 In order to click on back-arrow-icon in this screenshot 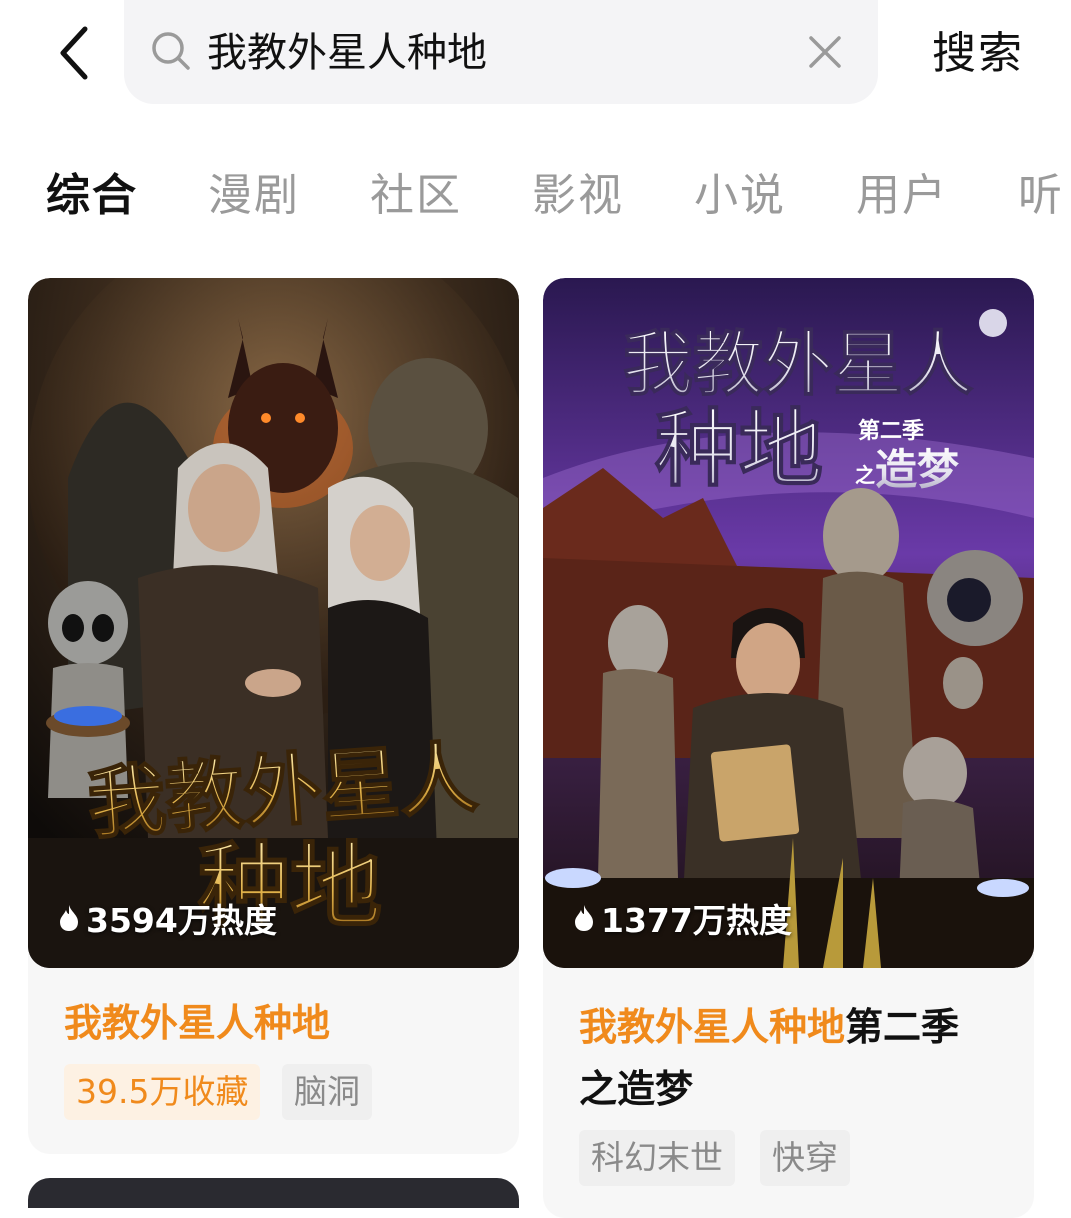, I will do `click(74, 53)`.